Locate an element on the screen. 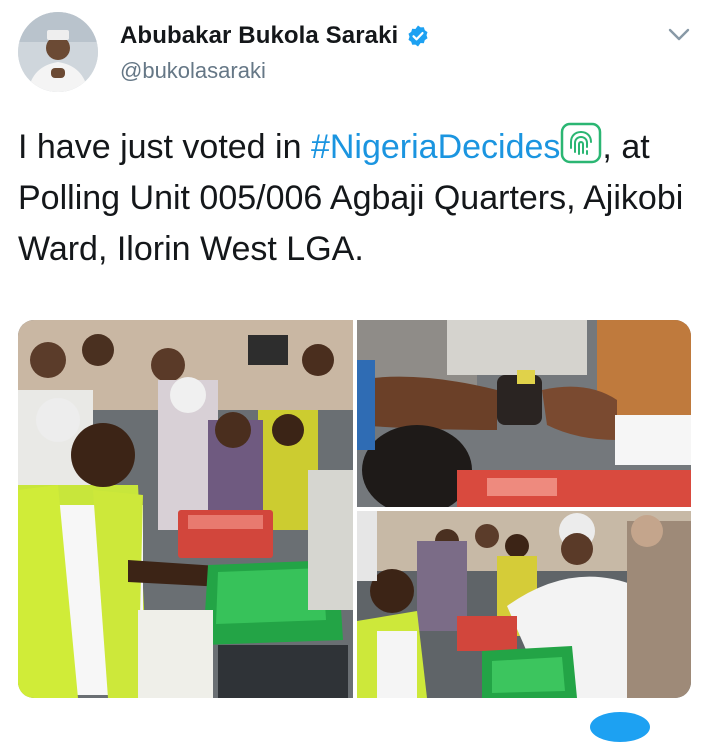 The image size is (710, 742). chevron-down-icon is located at coordinates (679, 35).